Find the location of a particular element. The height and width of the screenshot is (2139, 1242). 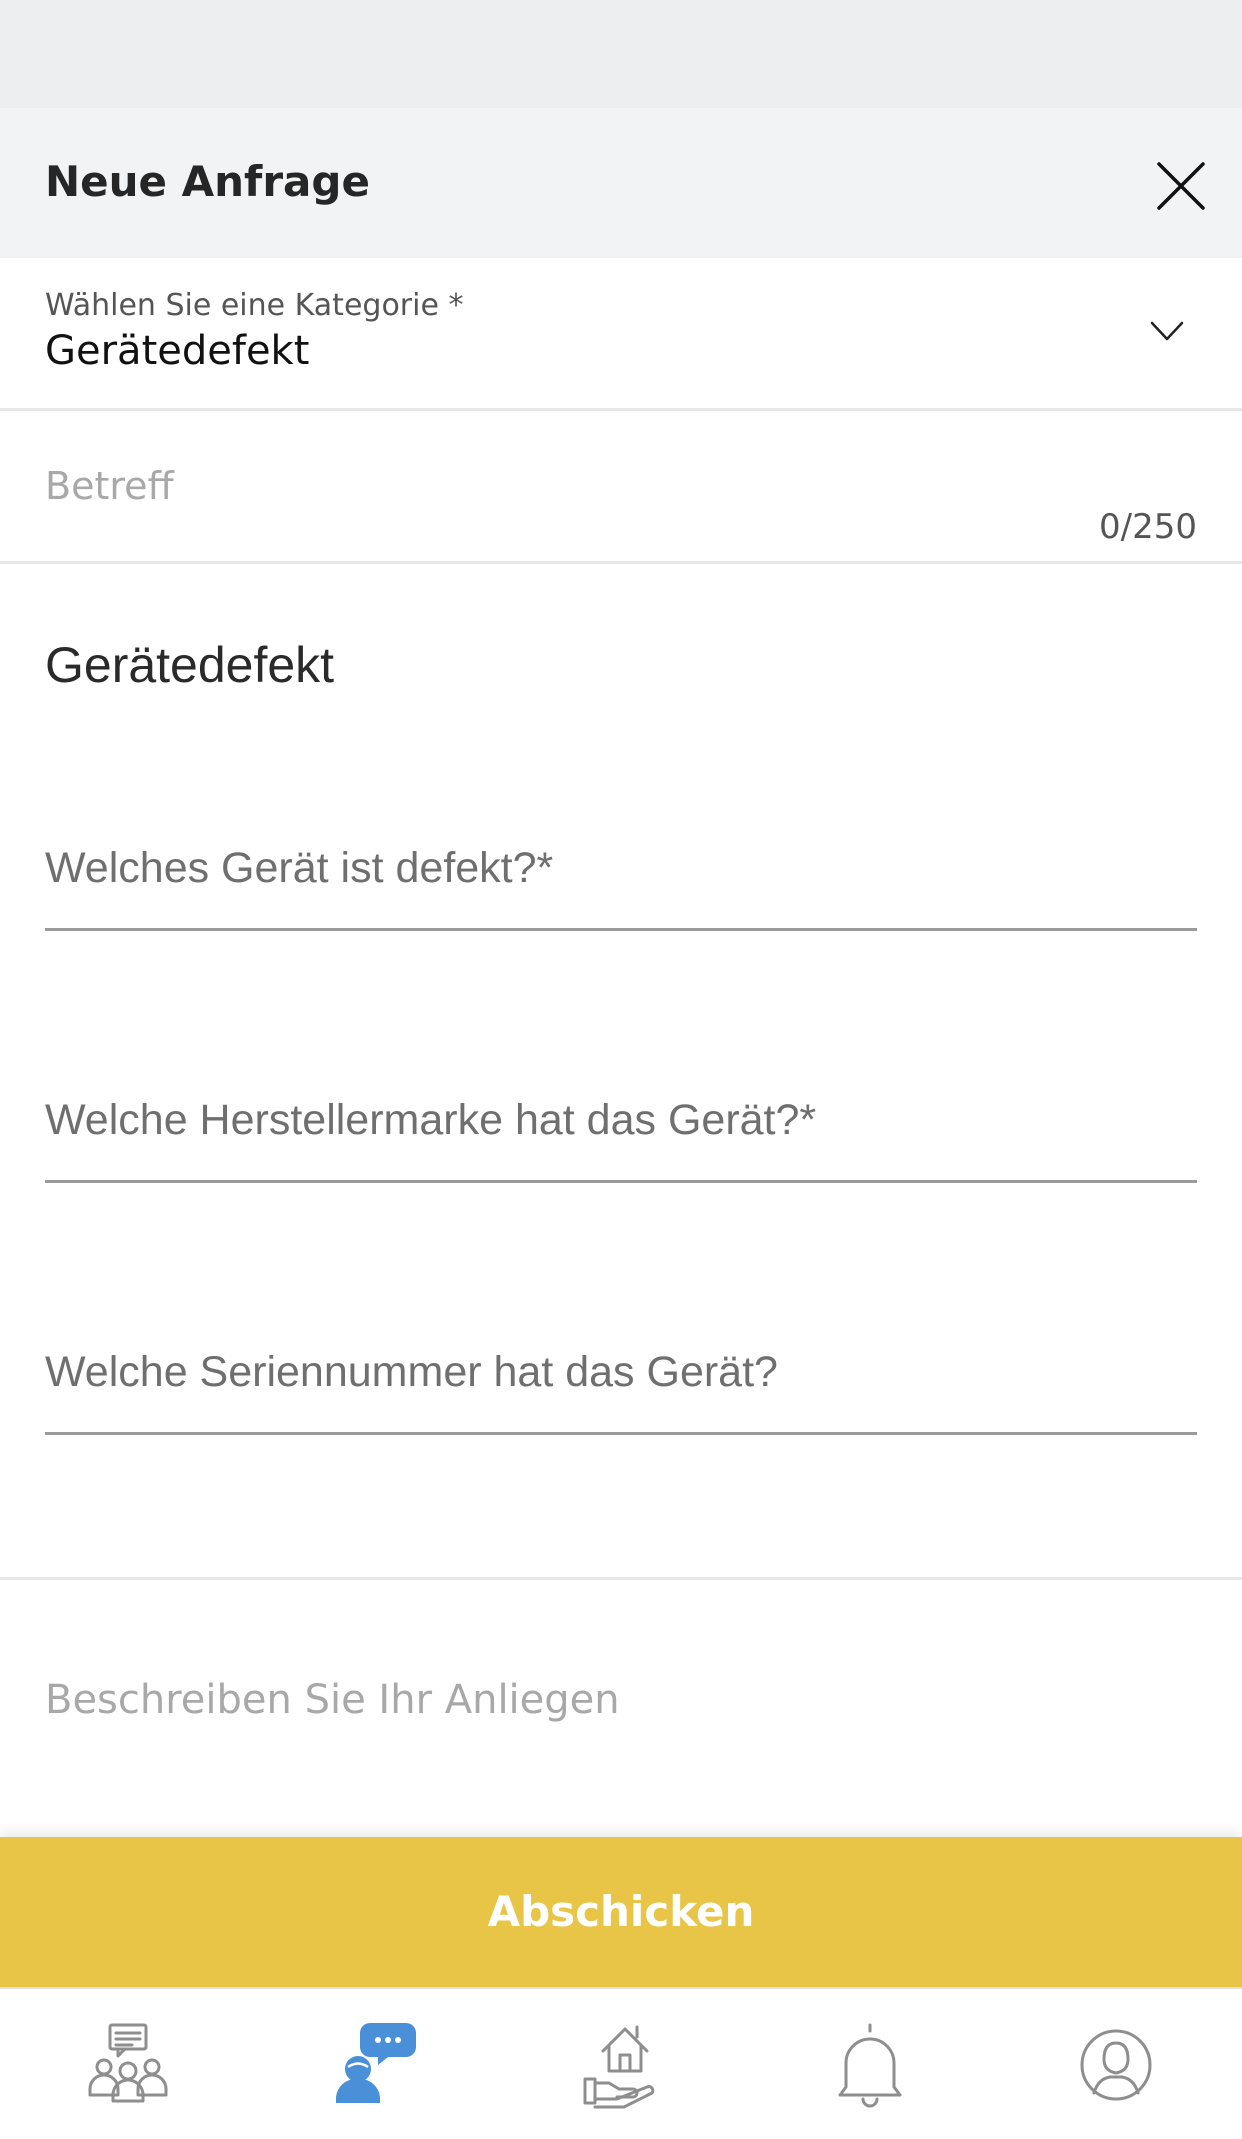

device-field is located at coordinates (621, 884).